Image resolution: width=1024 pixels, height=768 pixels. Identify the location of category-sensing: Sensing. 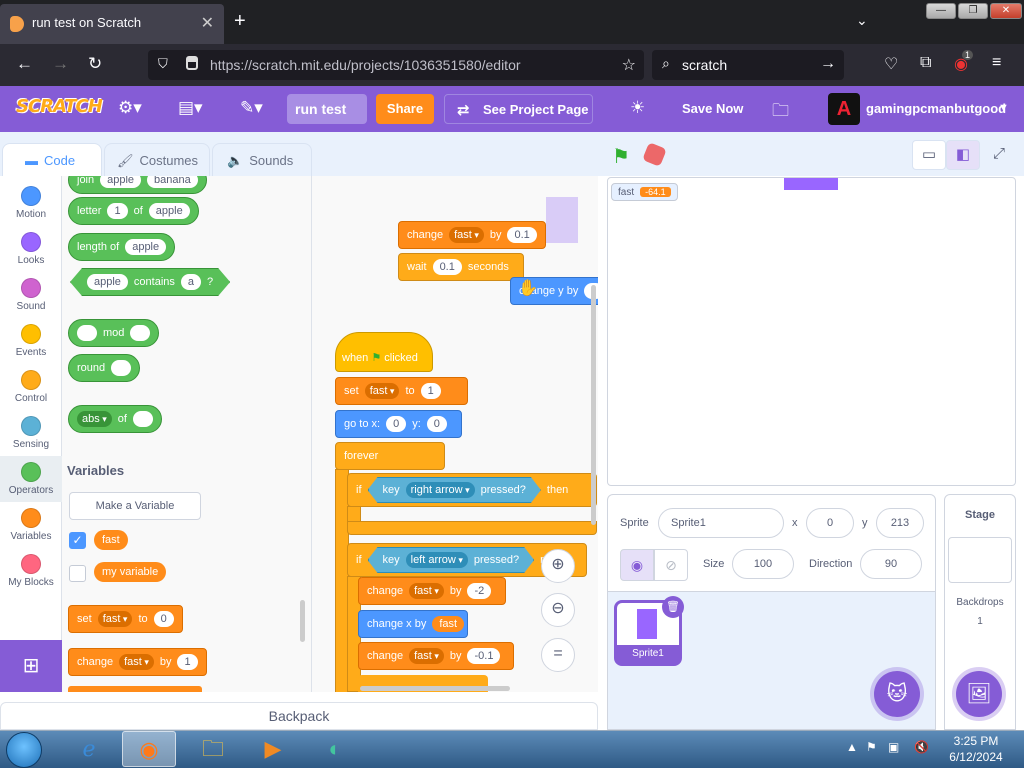
(31, 433).